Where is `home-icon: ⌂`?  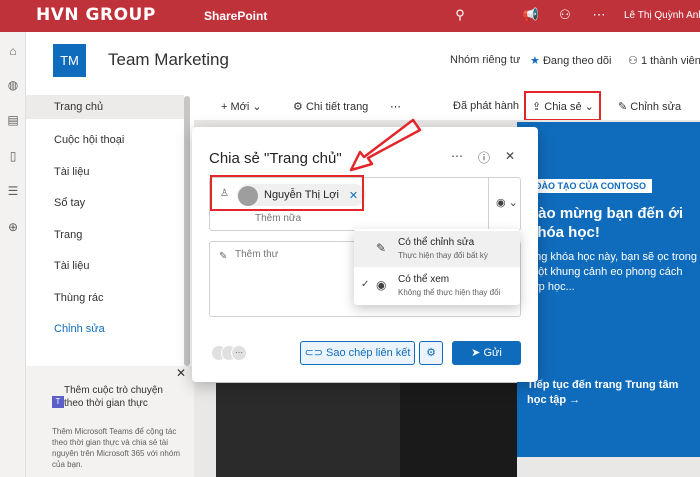 home-icon: ⌂ is located at coordinates (13, 52).